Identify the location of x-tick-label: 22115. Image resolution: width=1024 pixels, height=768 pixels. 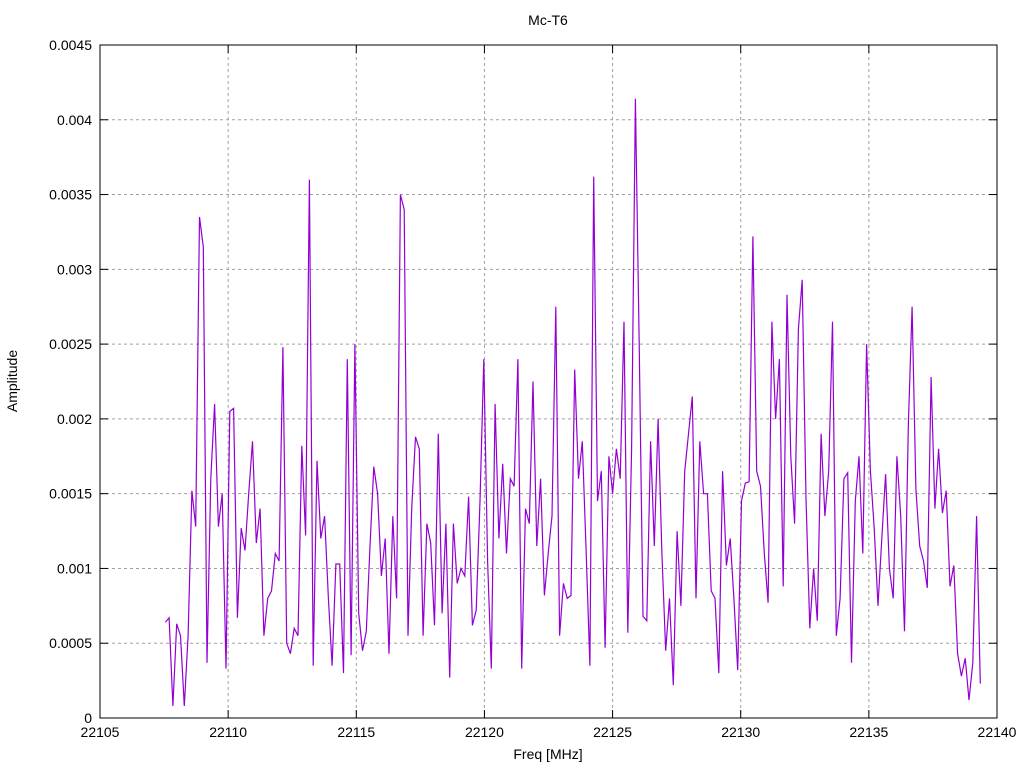
(356, 732).